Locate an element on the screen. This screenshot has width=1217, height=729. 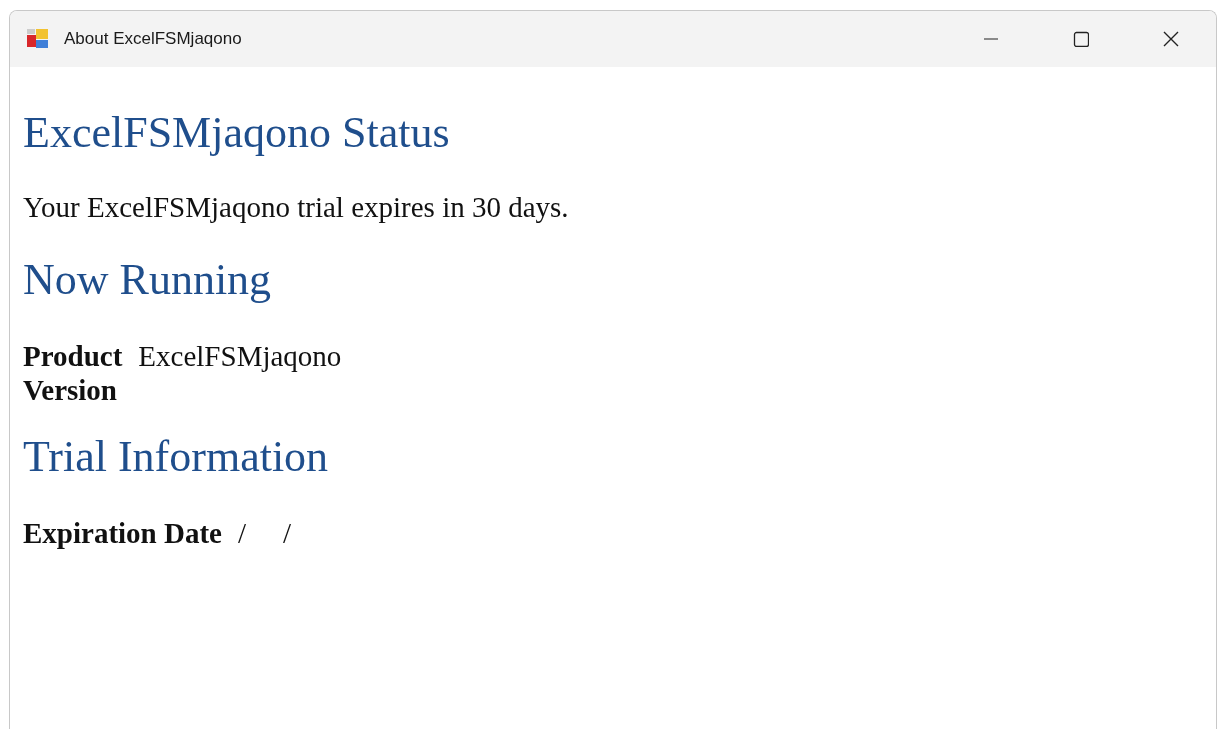
section-heading: Now Running is located at coordinates (148, 279).